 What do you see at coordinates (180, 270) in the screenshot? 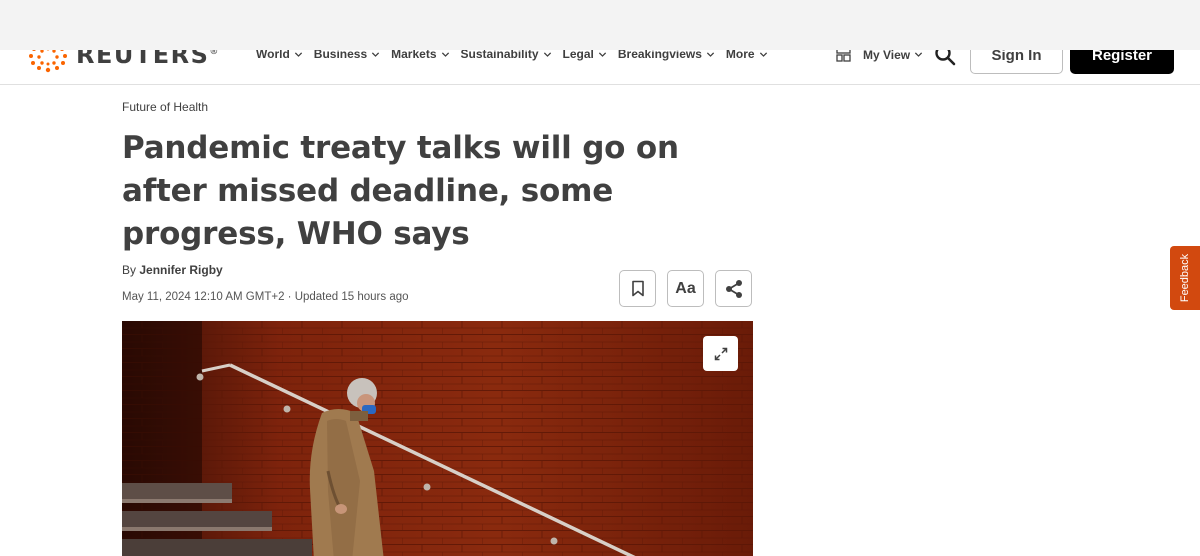
I see `author-link: Jennifer Rigby` at bounding box center [180, 270].